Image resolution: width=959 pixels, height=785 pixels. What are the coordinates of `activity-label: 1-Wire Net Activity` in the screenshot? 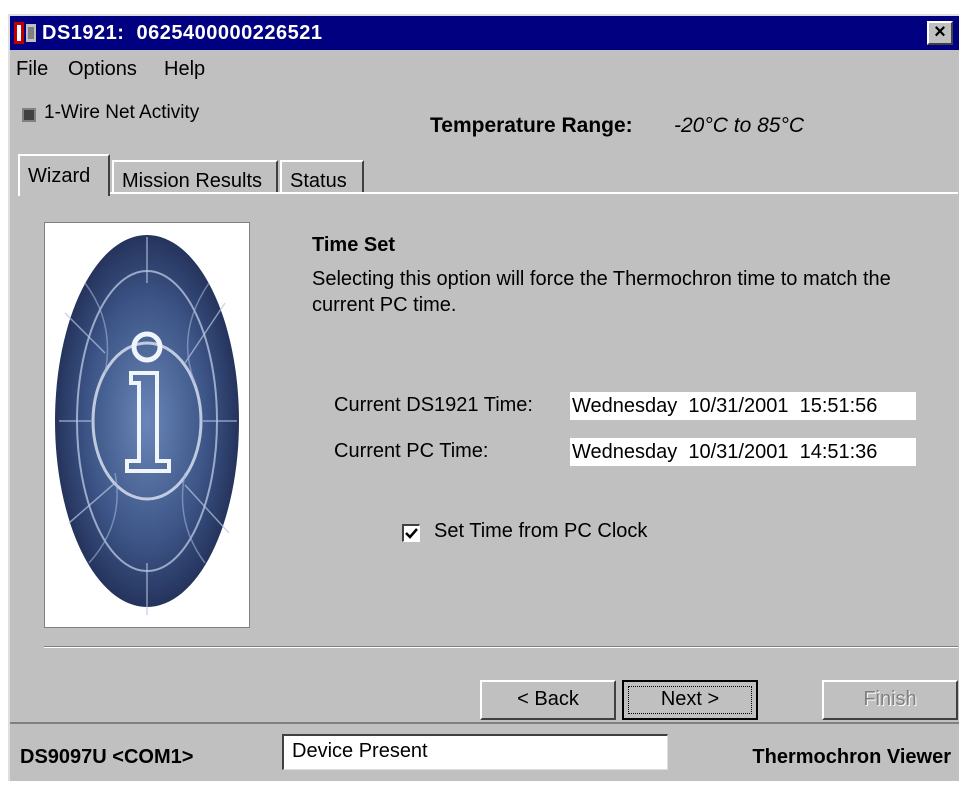 It's located at (122, 112).